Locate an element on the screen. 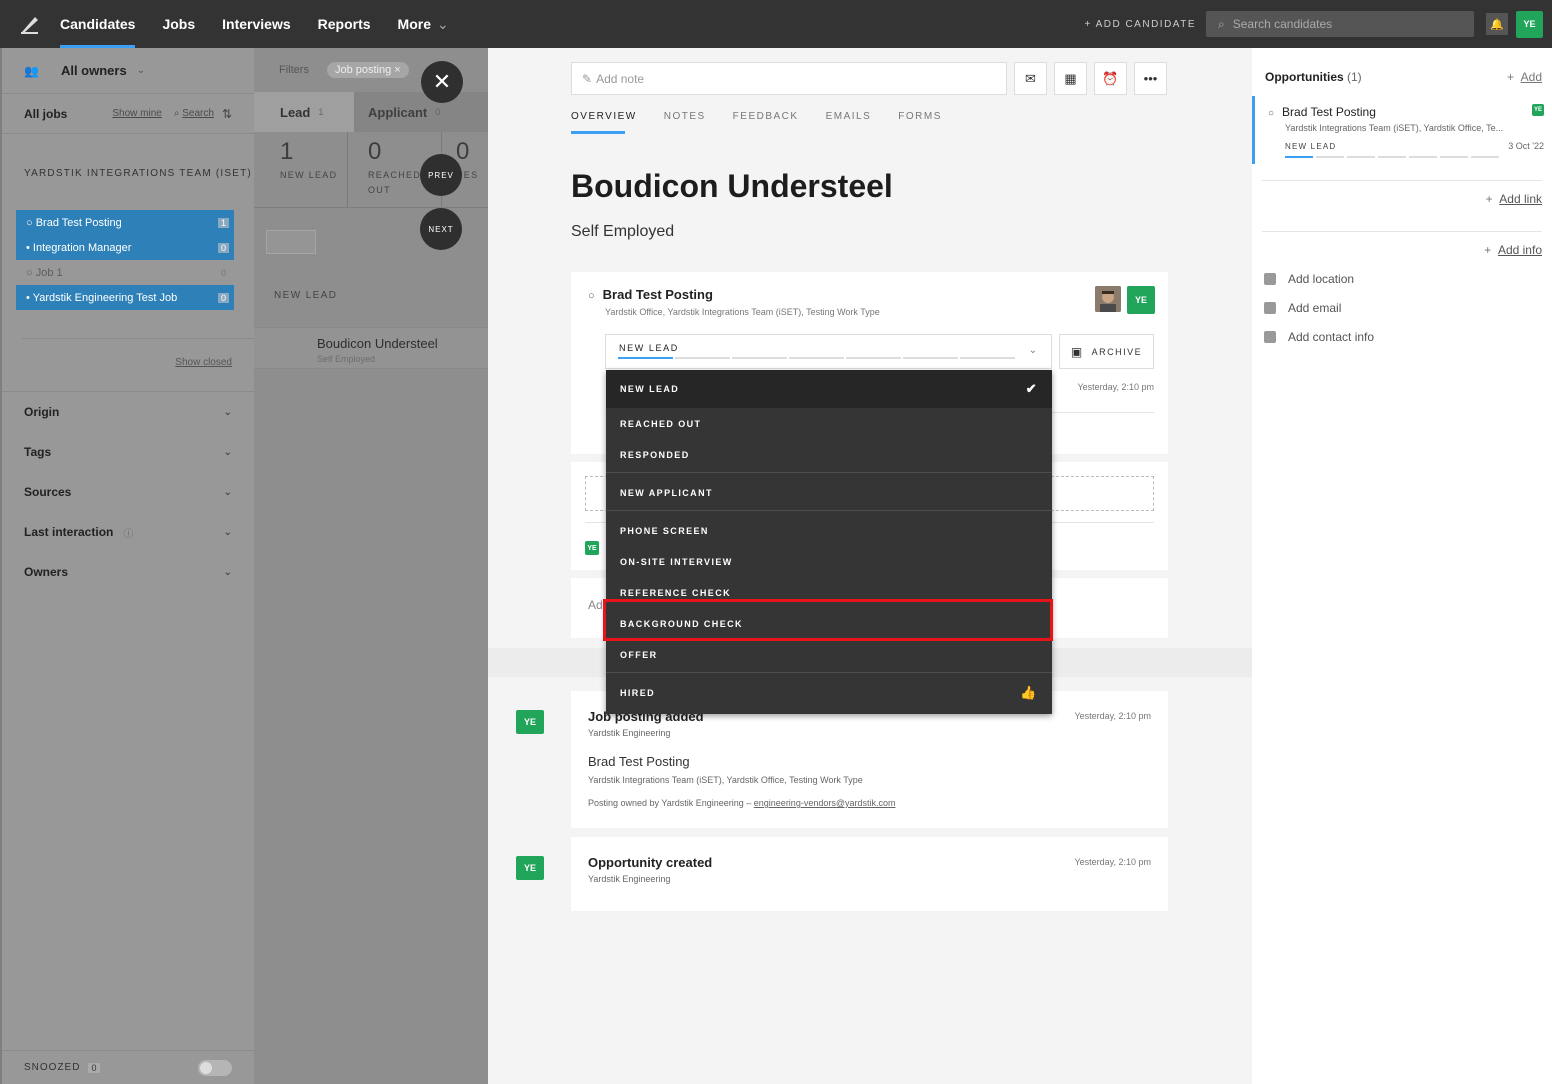 The width and height of the screenshot is (1552, 1084). archive-label: ARCHIVE is located at coordinates (1117, 351).